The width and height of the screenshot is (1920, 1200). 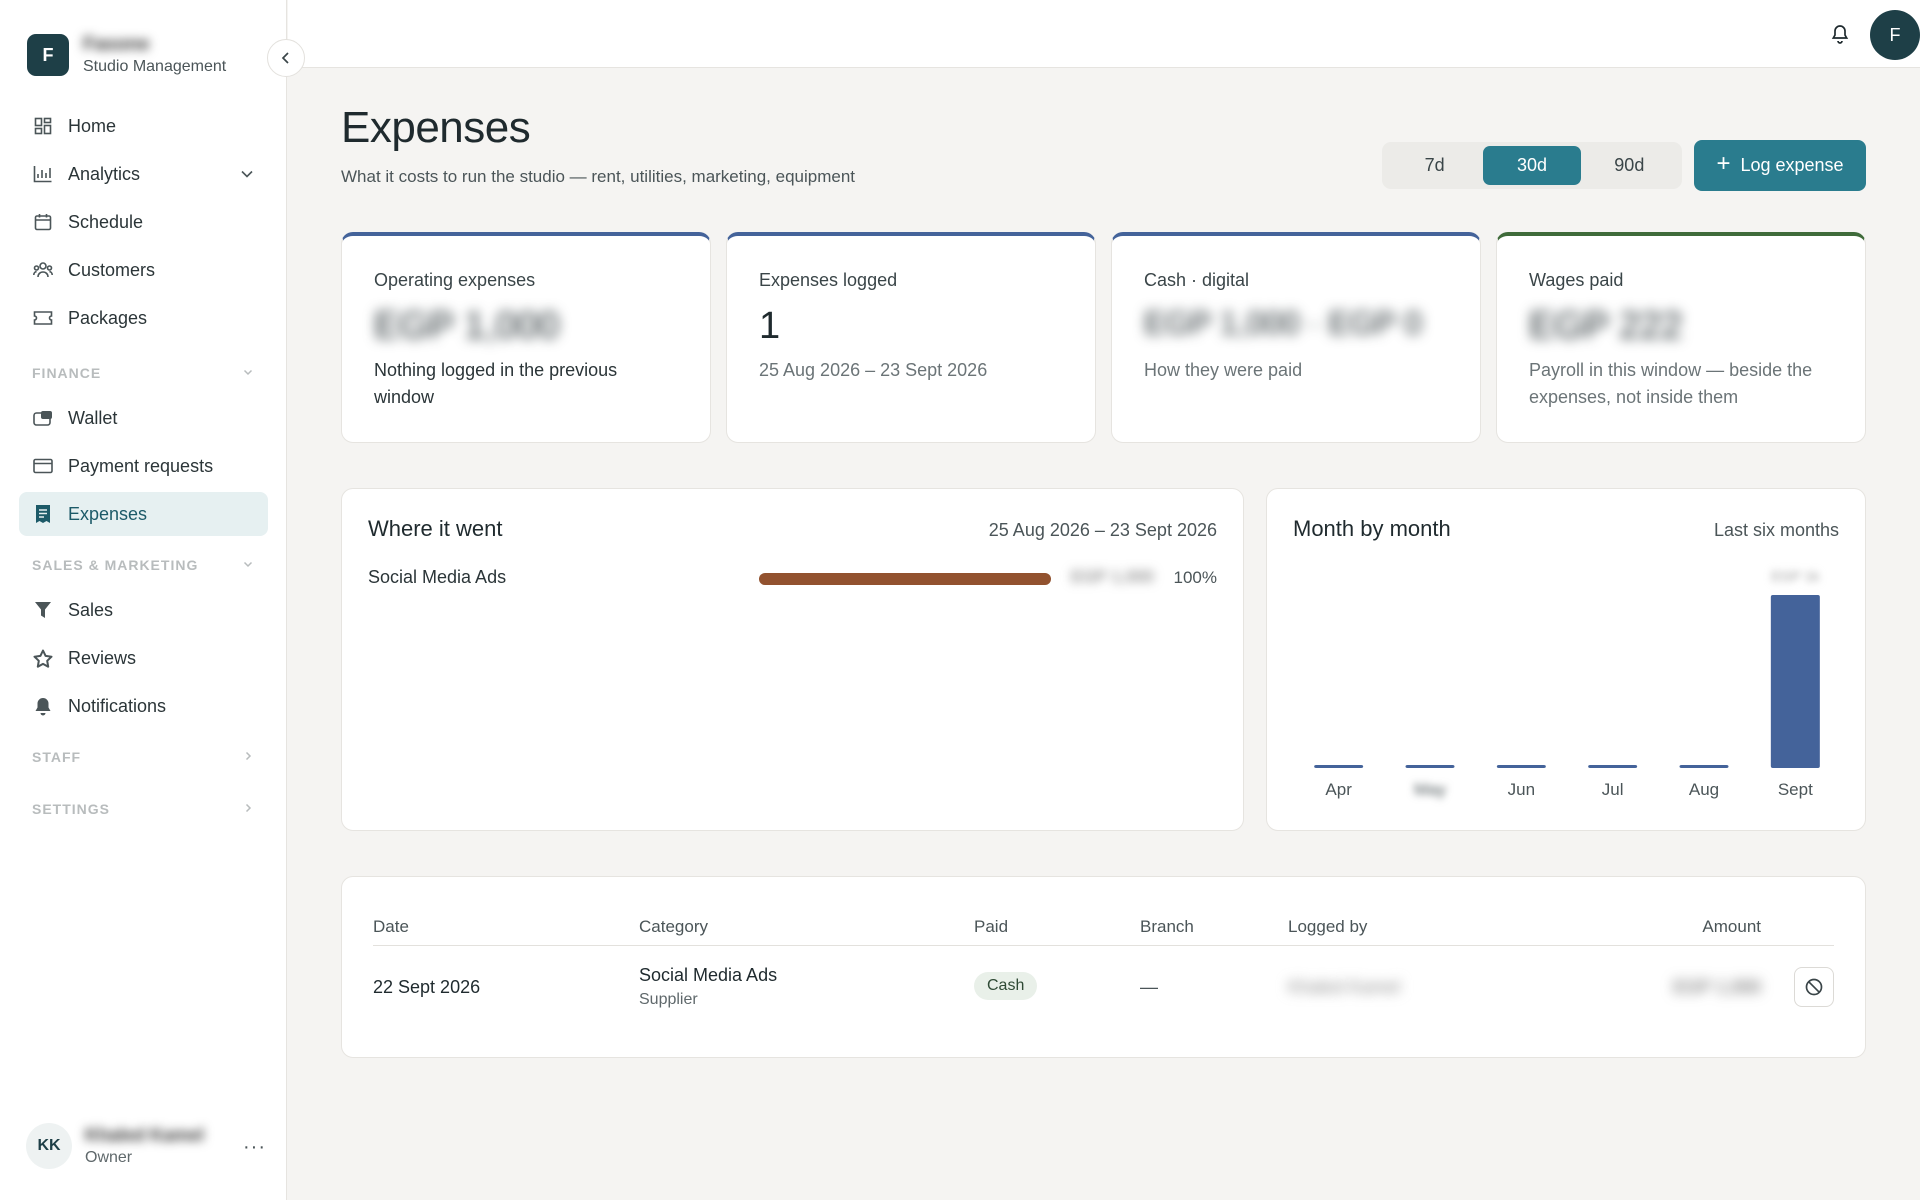 What do you see at coordinates (143, 809) in the screenshot?
I see `section-settings: SETTINGS` at bounding box center [143, 809].